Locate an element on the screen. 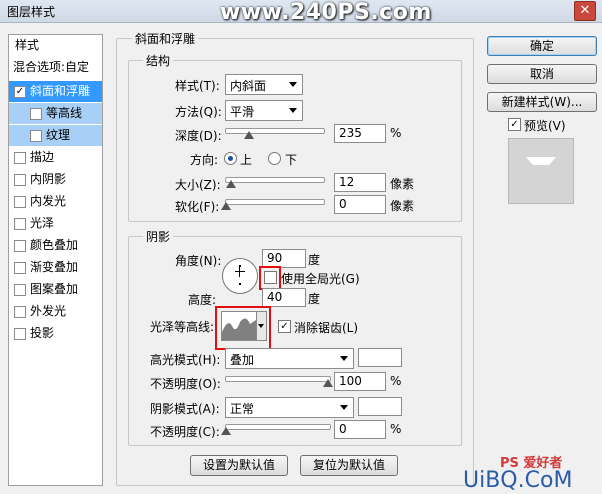 The height and width of the screenshot is (494, 602). shadow-opacity-slider is located at coordinates (278, 427).